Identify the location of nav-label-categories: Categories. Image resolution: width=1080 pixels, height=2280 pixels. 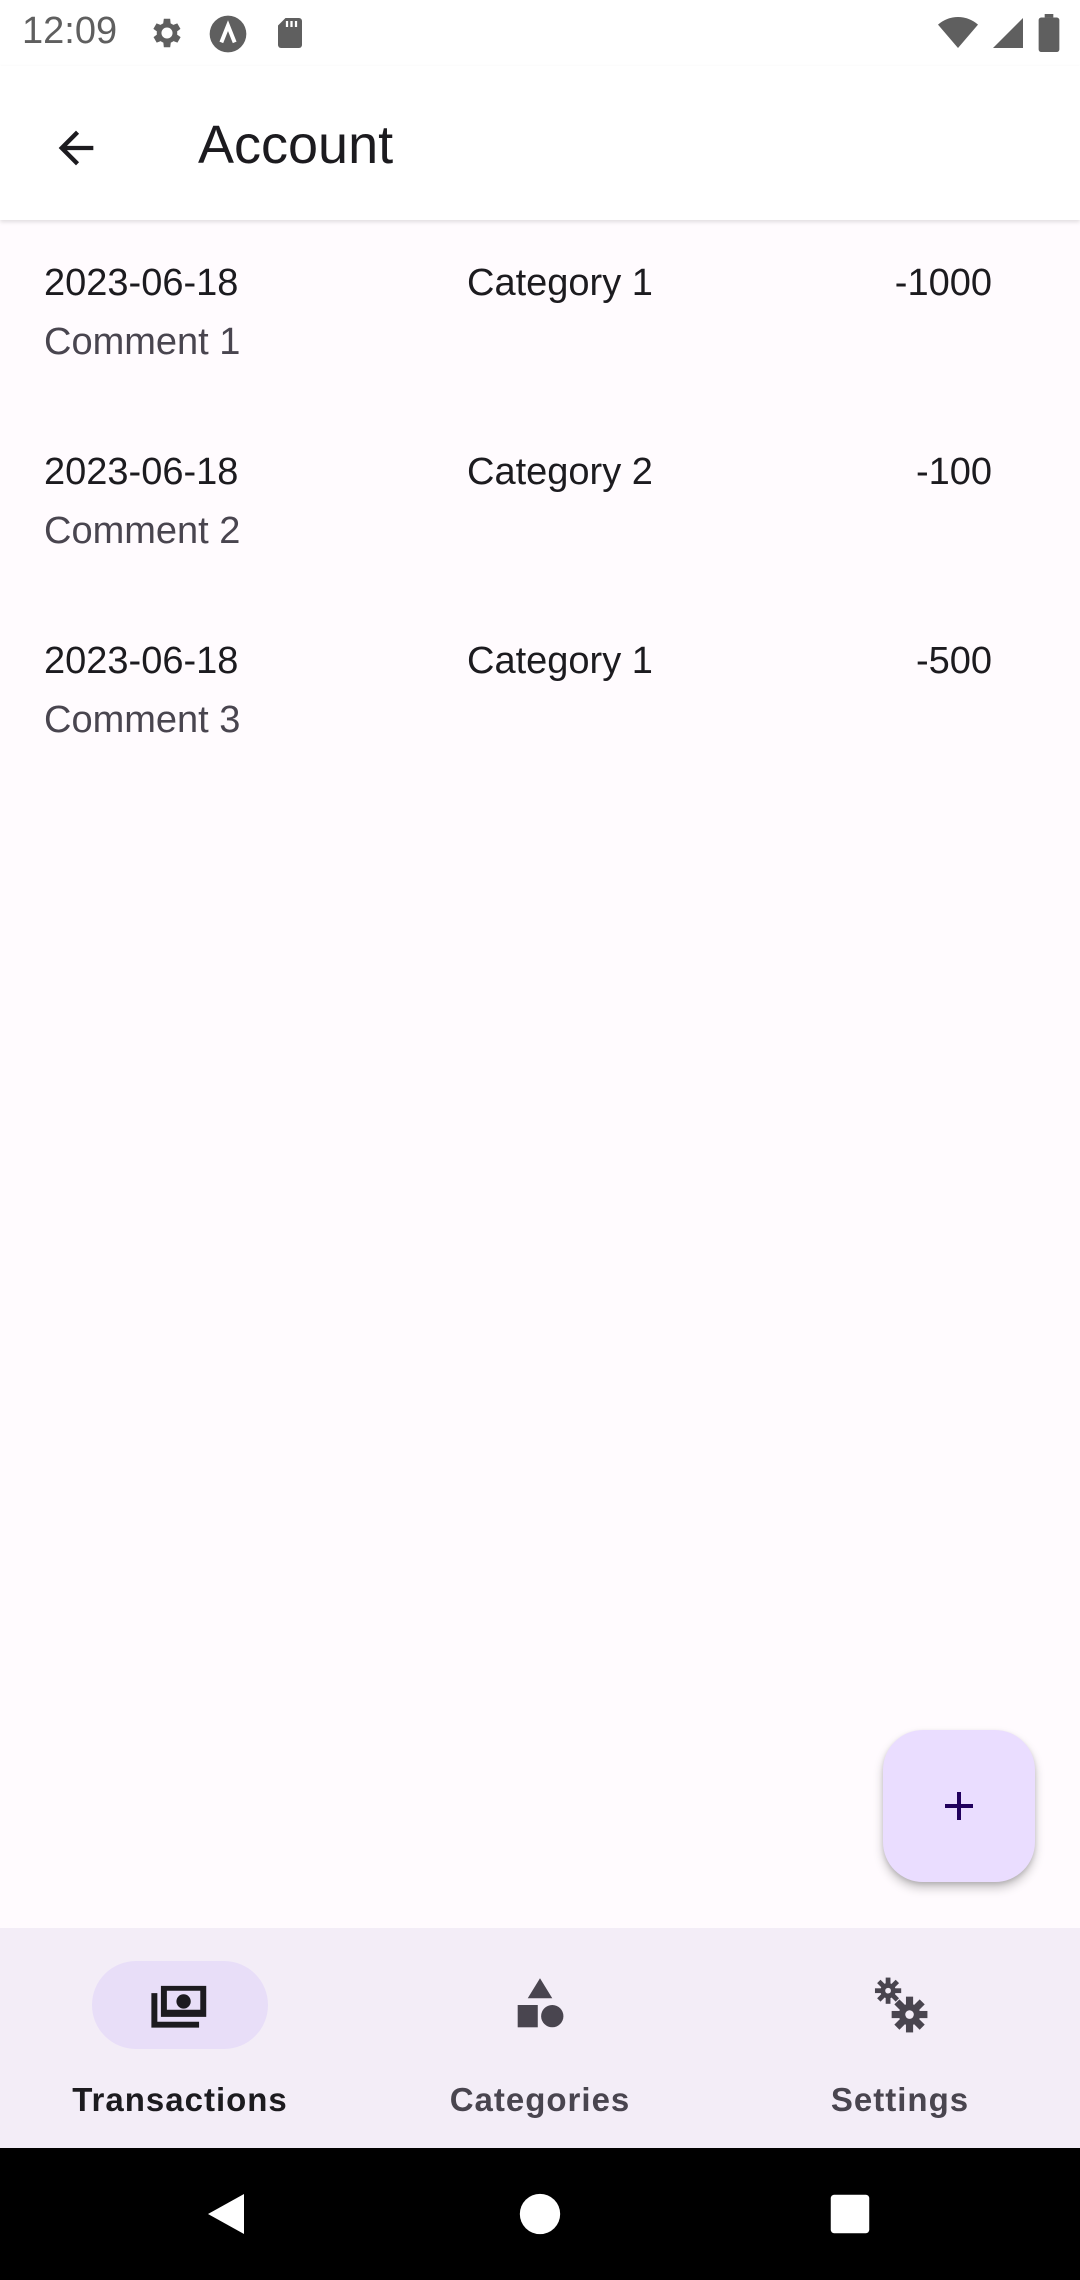
(540, 2099).